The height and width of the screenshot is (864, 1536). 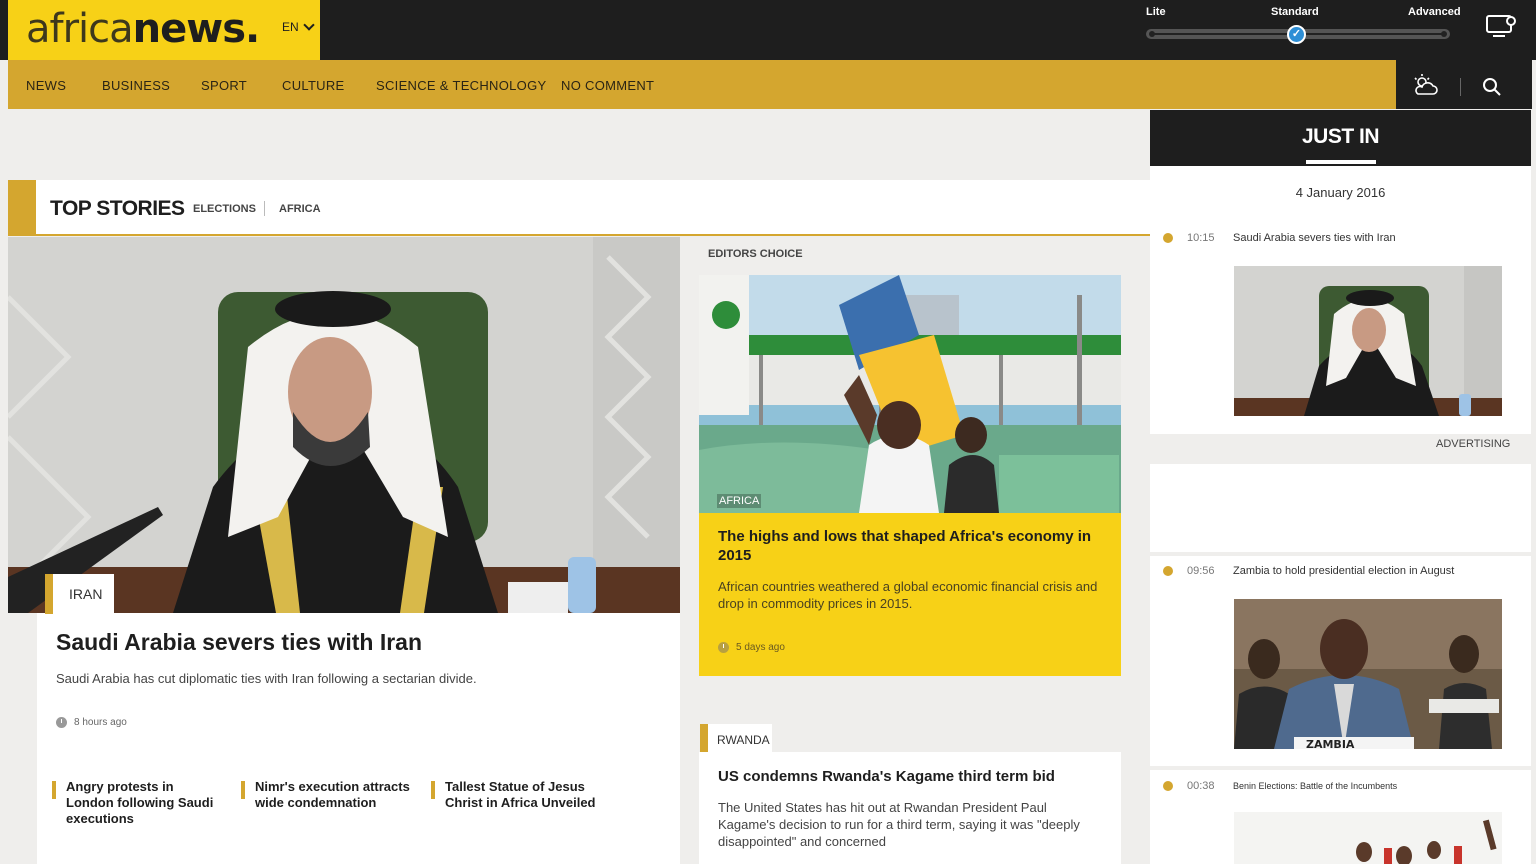 What do you see at coordinates (300, 209) in the screenshot?
I see `tab-africa: AFRICA` at bounding box center [300, 209].